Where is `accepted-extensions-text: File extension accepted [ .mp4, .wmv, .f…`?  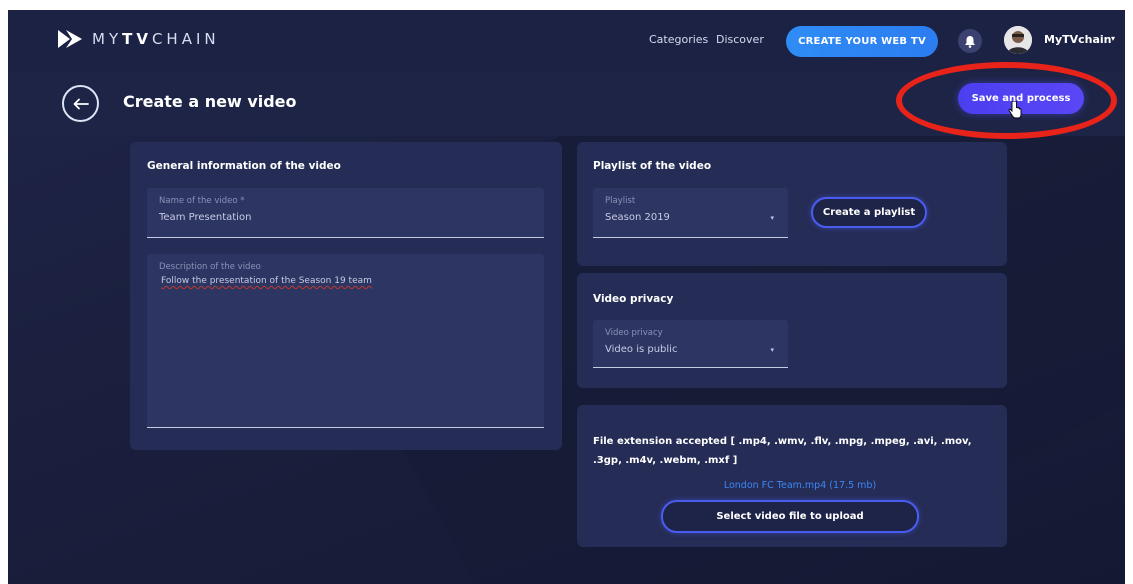
accepted-extensions-text: File extension accepted [ .mp4, .wmv, .f… is located at coordinates (782, 451).